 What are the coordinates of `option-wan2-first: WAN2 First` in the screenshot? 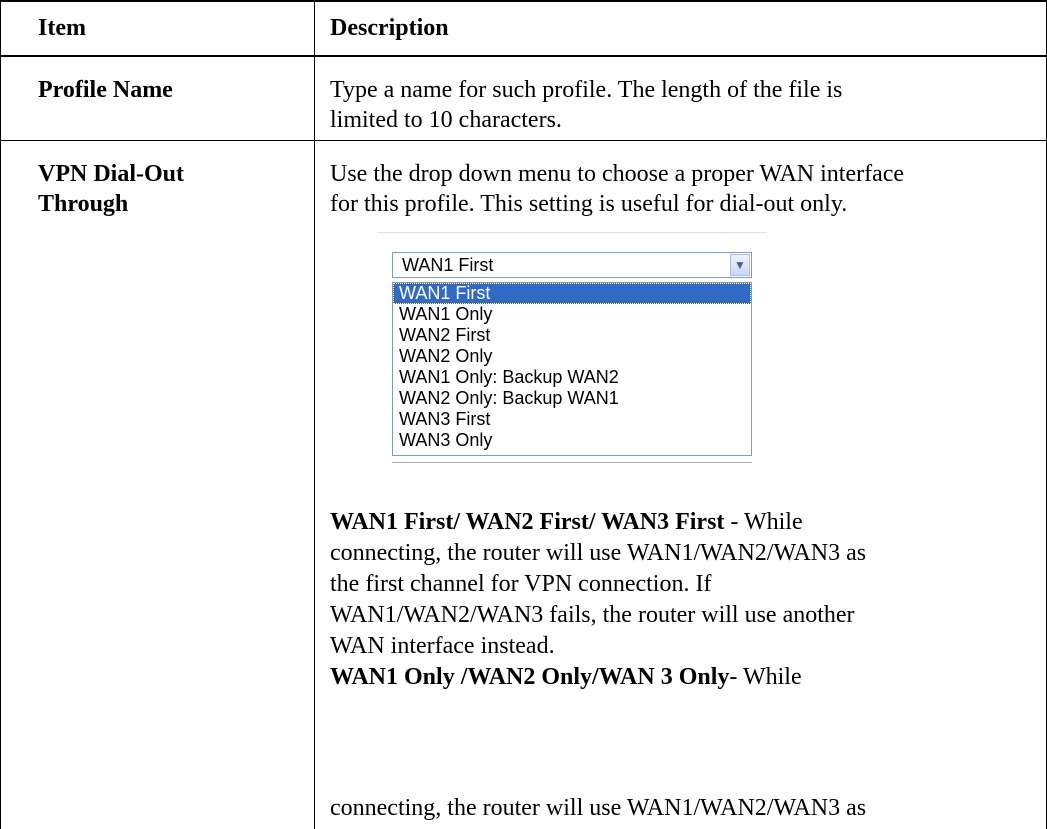 It's located at (572, 335).